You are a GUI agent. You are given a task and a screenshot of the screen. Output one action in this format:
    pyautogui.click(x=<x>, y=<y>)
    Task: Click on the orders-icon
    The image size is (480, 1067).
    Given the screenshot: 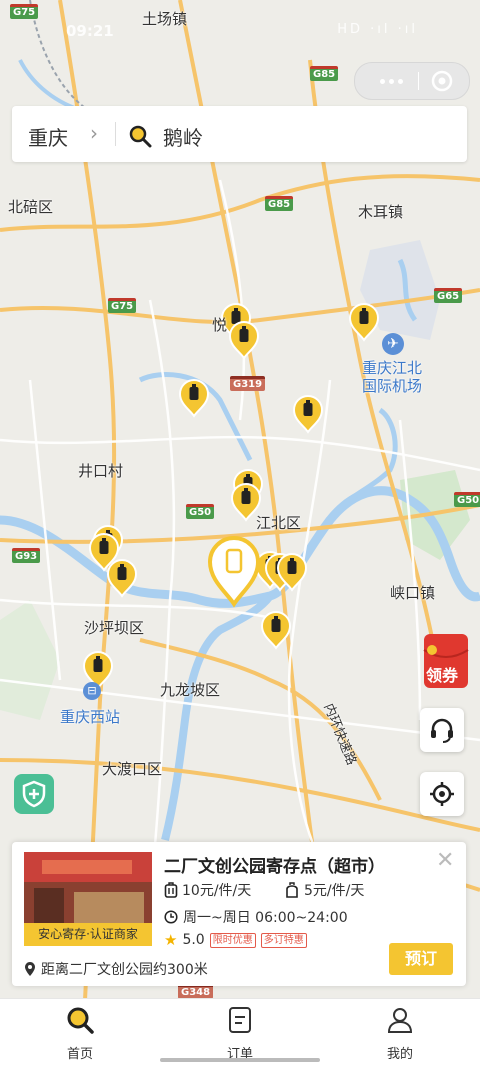 What is the action you would take?
    pyautogui.click(x=240, y=1020)
    